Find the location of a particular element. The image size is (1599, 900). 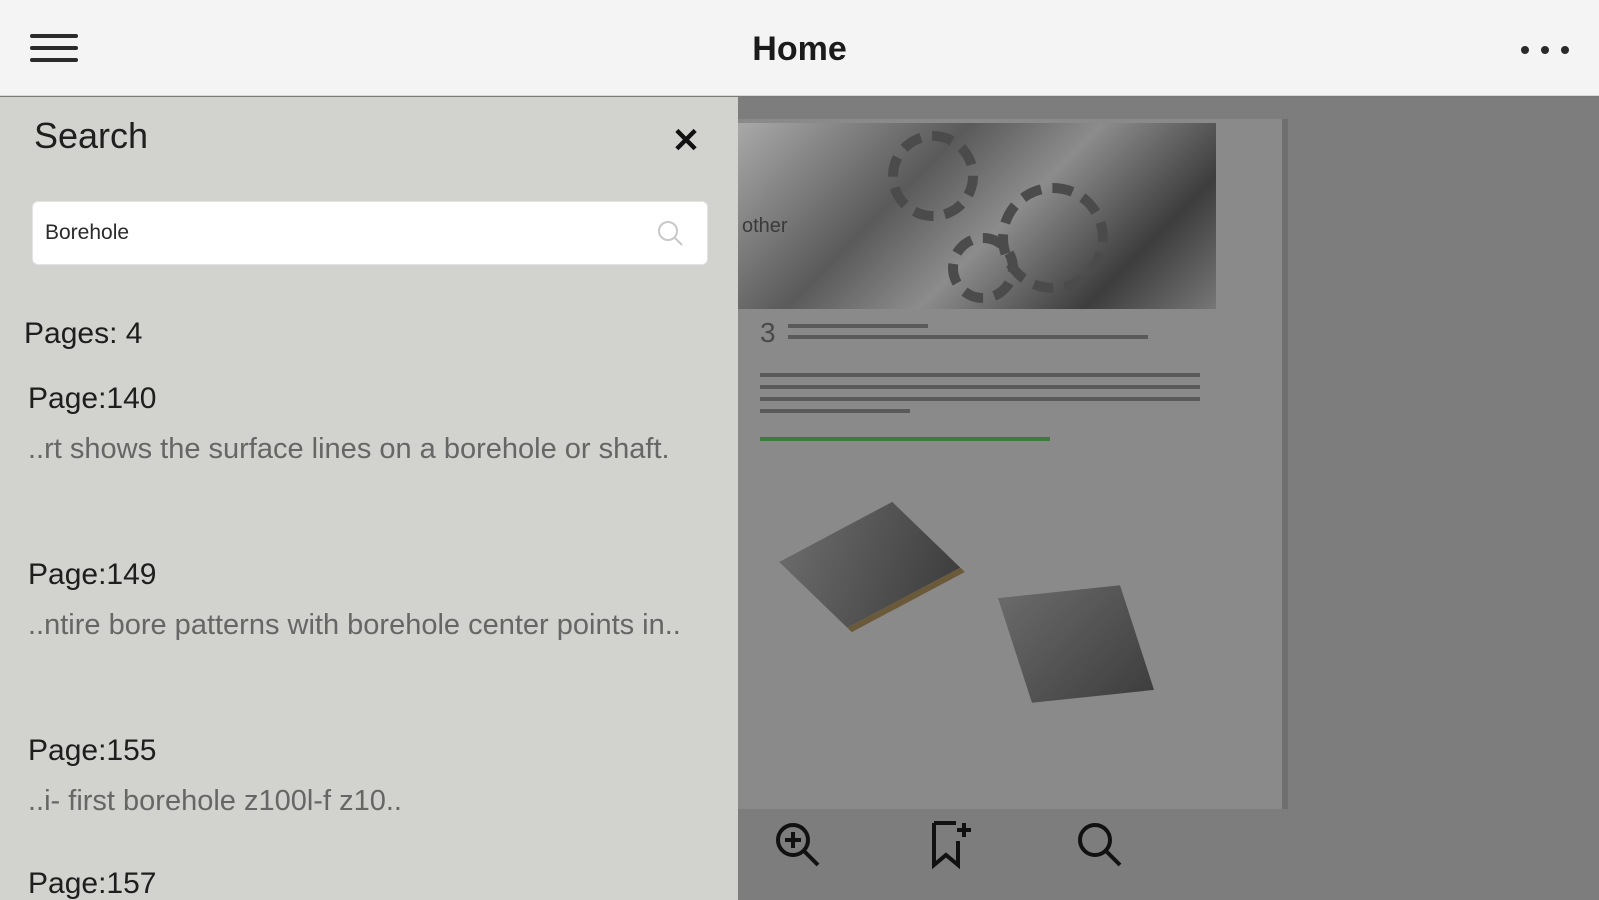

page-title: Home is located at coordinates (799, 49).